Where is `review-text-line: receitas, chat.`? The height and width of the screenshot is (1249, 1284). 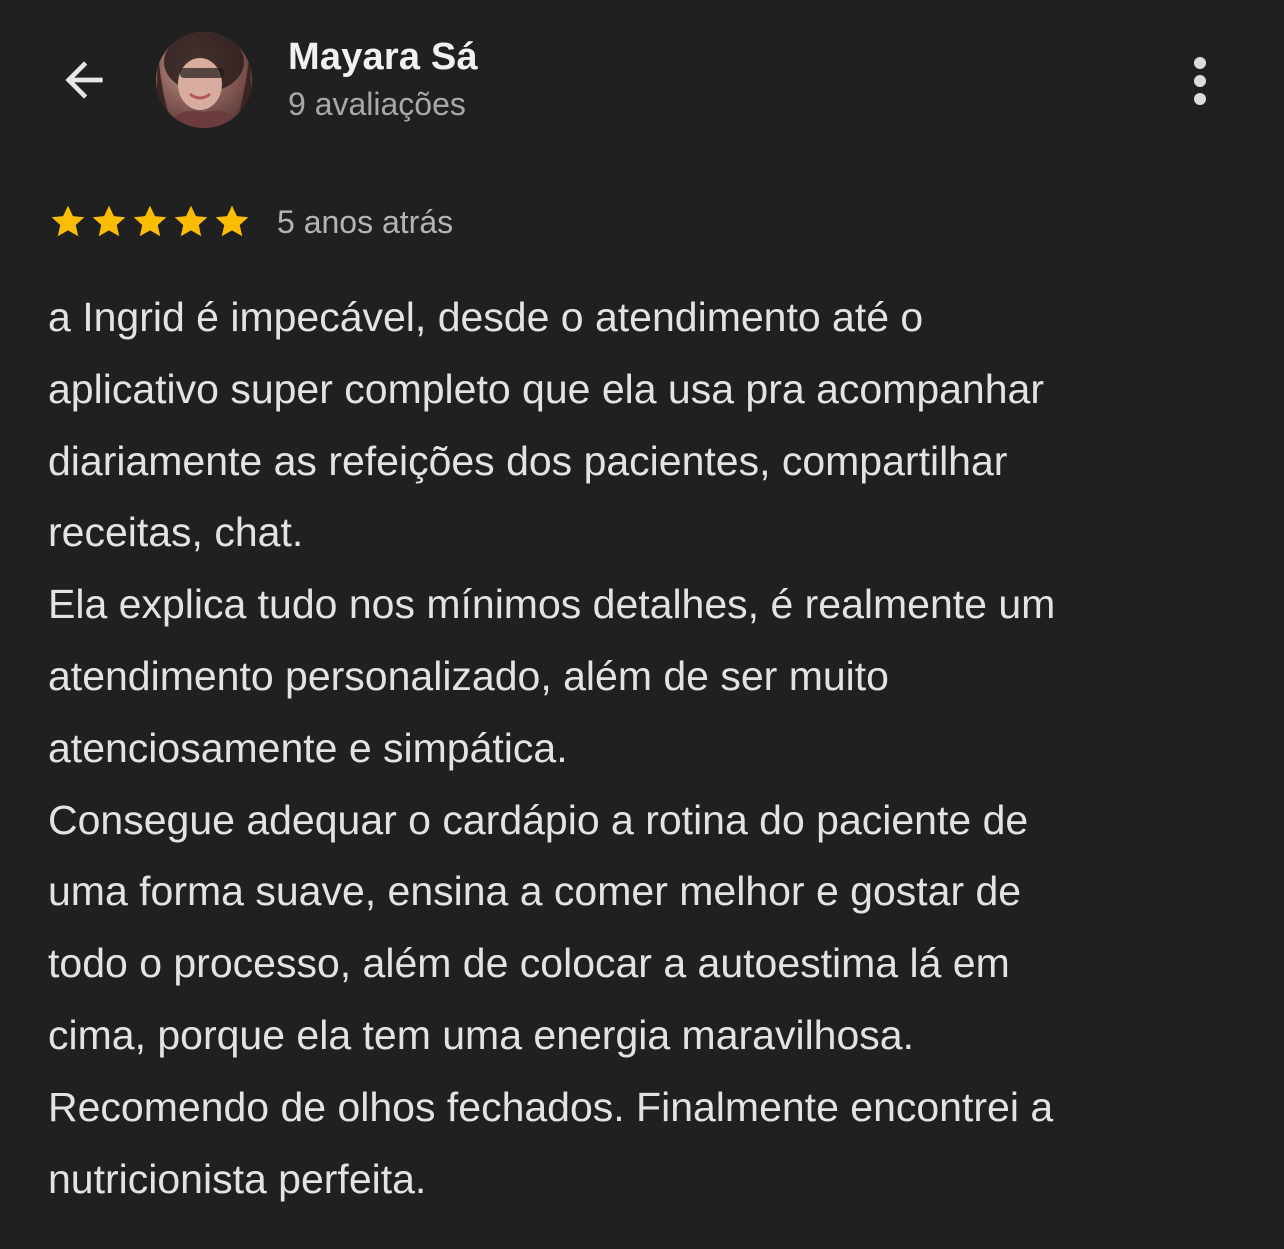 review-text-line: receitas, chat. is located at coordinates (176, 532).